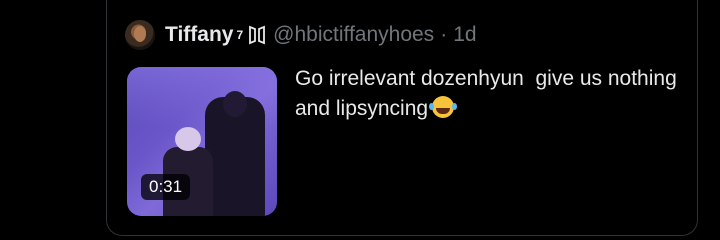 The width and height of the screenshot is (720, 240). I want to click on tweet-header: Tiffany 7 @hbictiffanyhoes · 1d, so click(301, 35).